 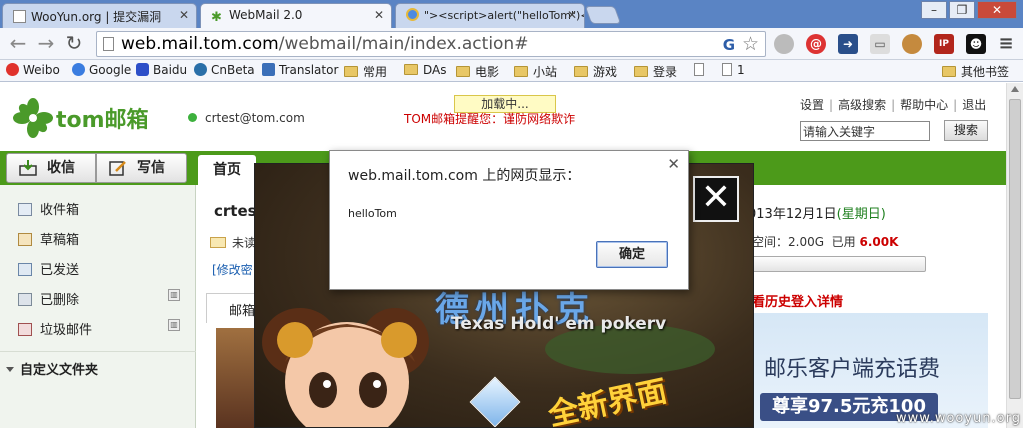 I want to click on bookmark-folder-sites: 小站, so click(x=535, y=71).